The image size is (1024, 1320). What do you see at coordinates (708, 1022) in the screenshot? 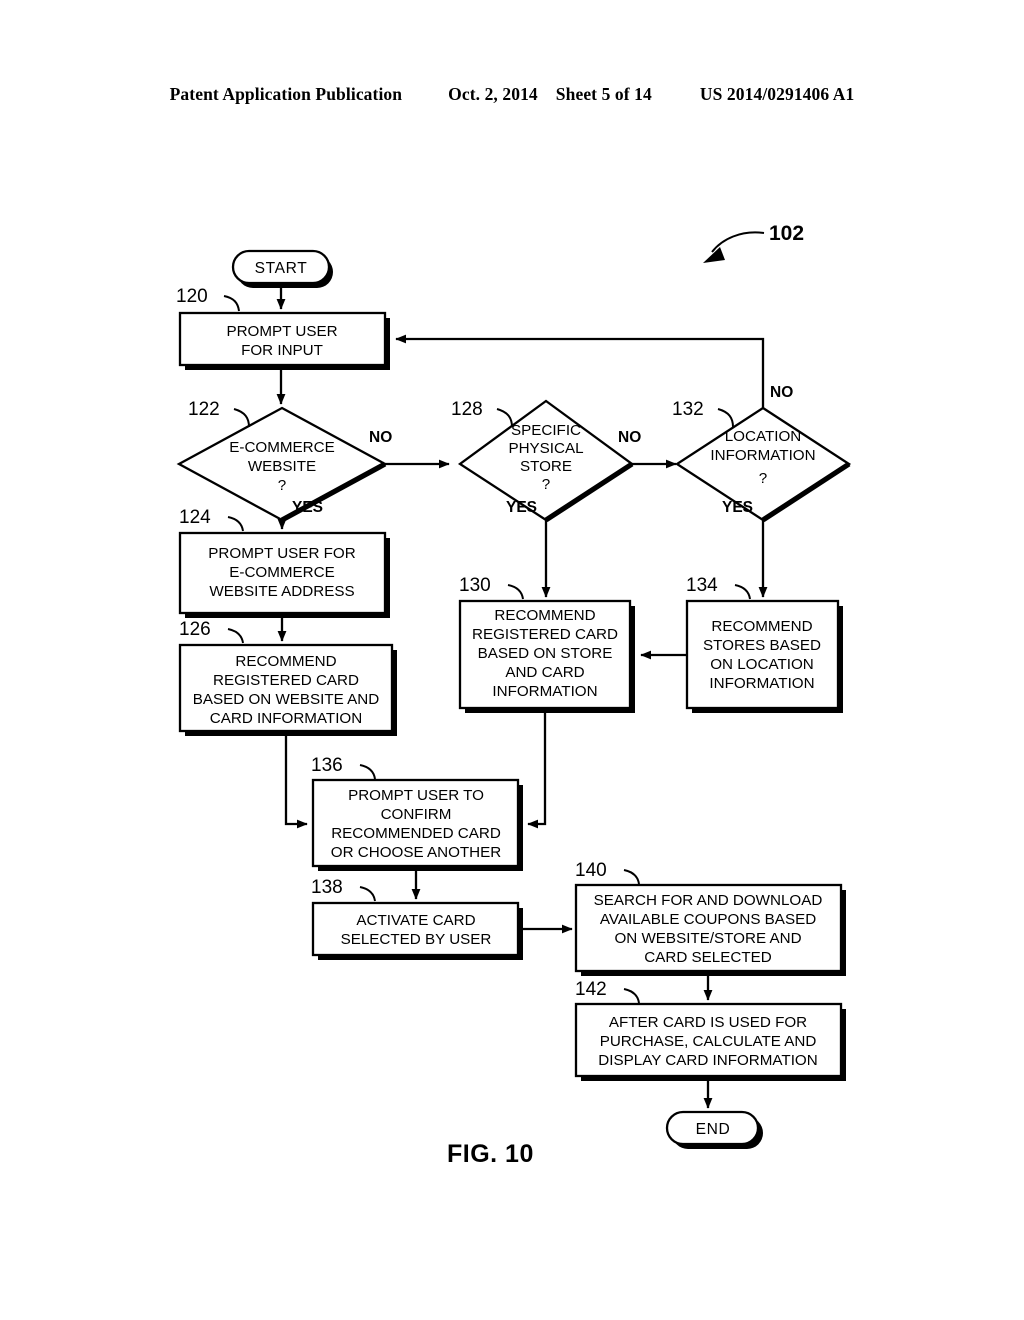
I see `node-142-line-0: AFTER CARD IS USED FOR` at bounding box center [708, 1022].